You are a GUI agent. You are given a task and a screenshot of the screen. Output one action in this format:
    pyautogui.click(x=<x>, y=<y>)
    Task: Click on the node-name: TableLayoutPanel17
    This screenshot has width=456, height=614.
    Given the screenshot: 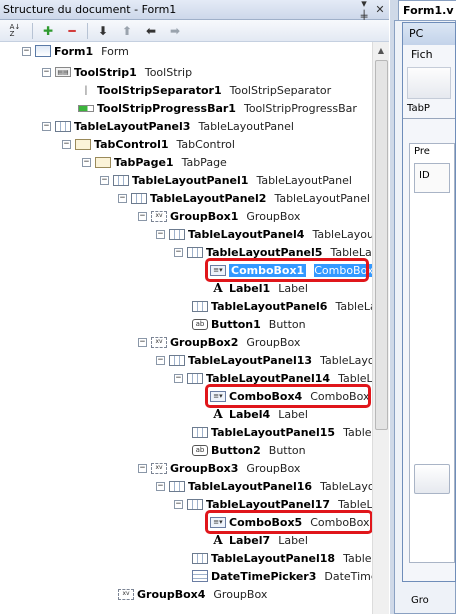 What is the action you would take?
    pyautogui.click(x=268, y=504)
    